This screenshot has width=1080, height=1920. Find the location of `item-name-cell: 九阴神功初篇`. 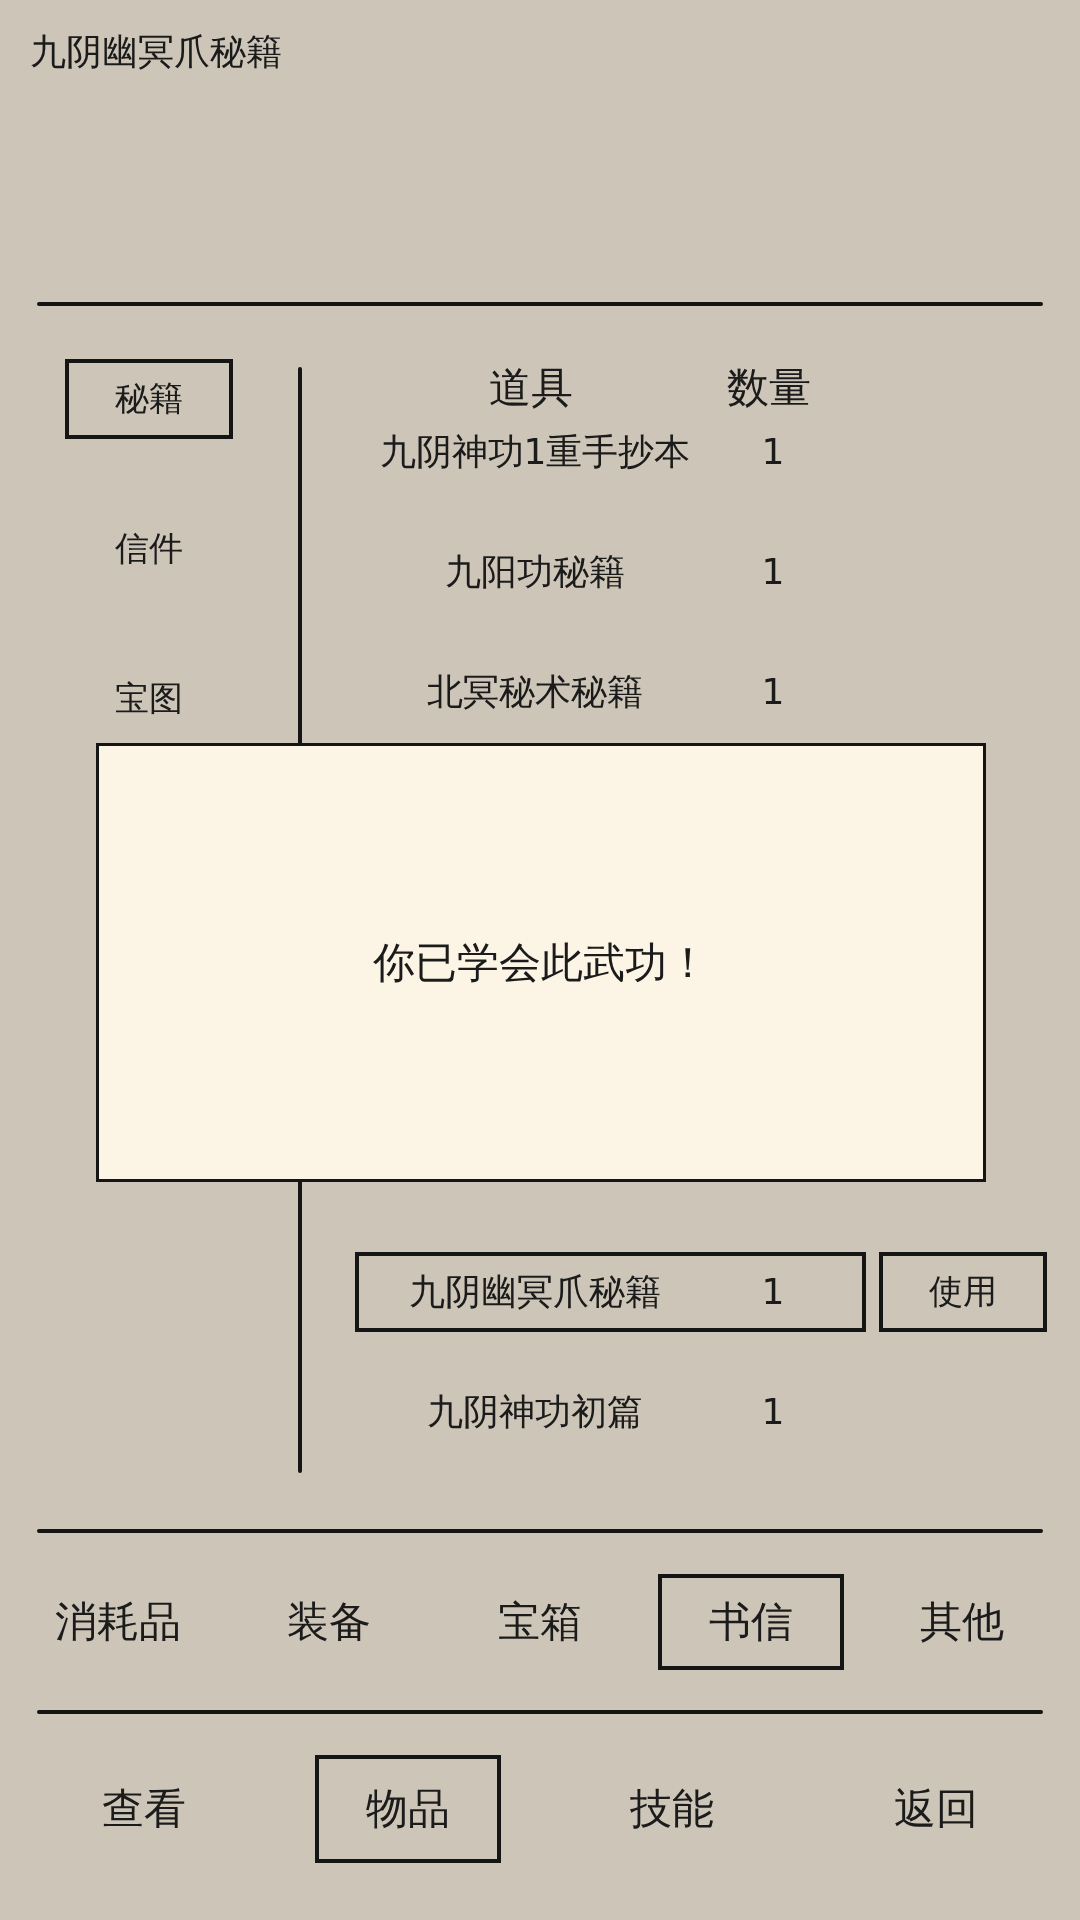

item-name-cell: 九阴神功初篇 is located at coordinates (535, 1412).